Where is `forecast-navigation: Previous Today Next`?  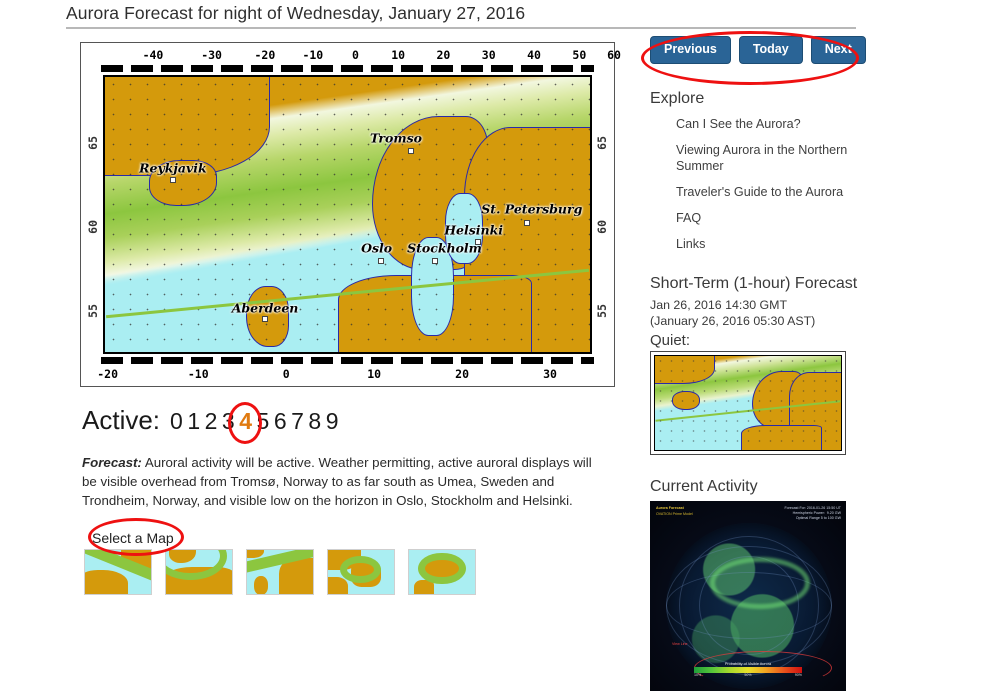
forecast-navigation: Previous Today Next is located at coordinates (765, 50).